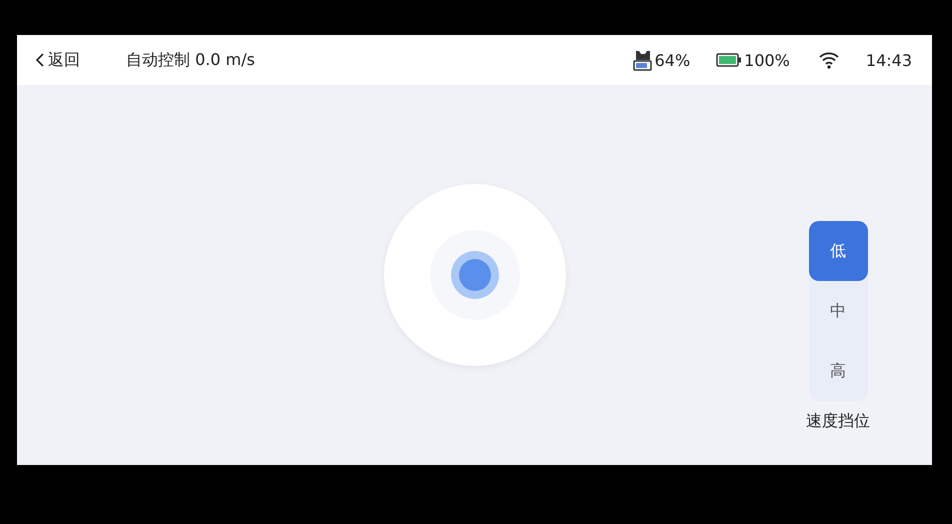  What do you see at coordinates (838, 421) in the screenshot?
I see `speed-label: 速度挡位` at bounding box center [838, 421].